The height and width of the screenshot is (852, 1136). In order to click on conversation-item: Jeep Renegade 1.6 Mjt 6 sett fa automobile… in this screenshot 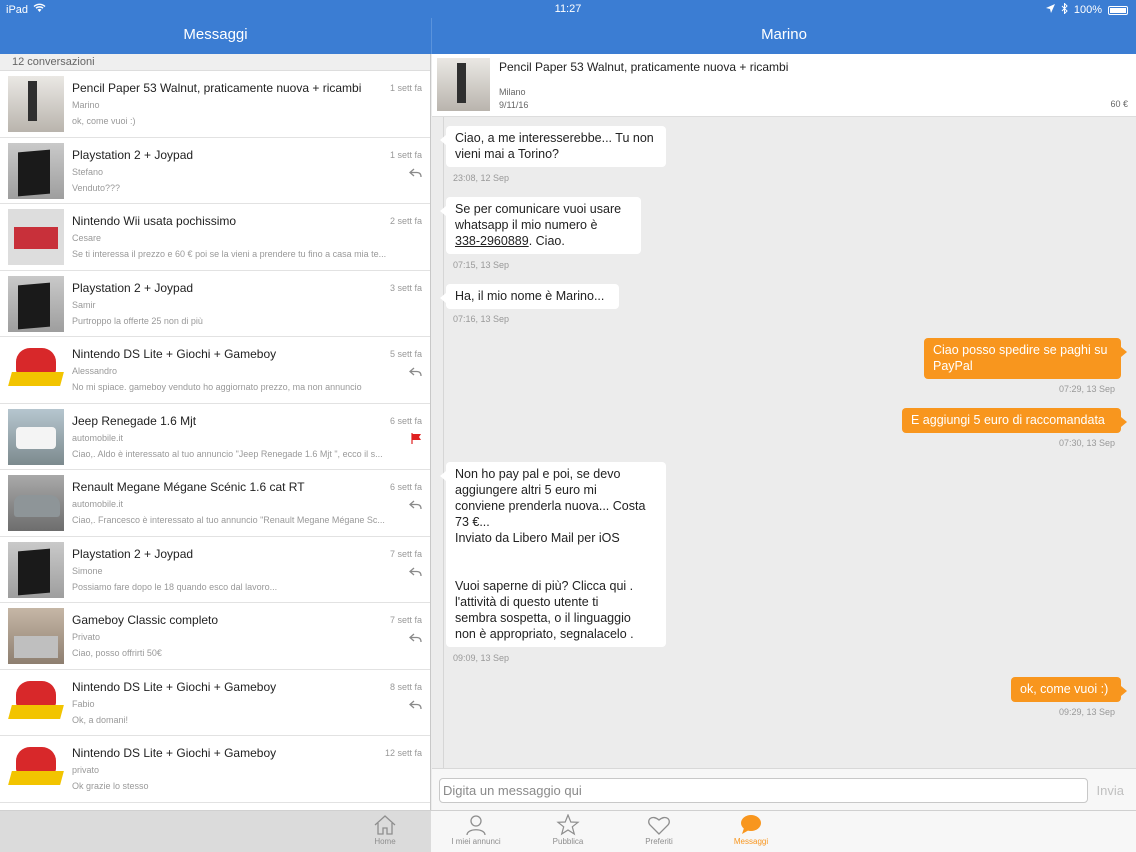, I will do `click(215, 437)`.